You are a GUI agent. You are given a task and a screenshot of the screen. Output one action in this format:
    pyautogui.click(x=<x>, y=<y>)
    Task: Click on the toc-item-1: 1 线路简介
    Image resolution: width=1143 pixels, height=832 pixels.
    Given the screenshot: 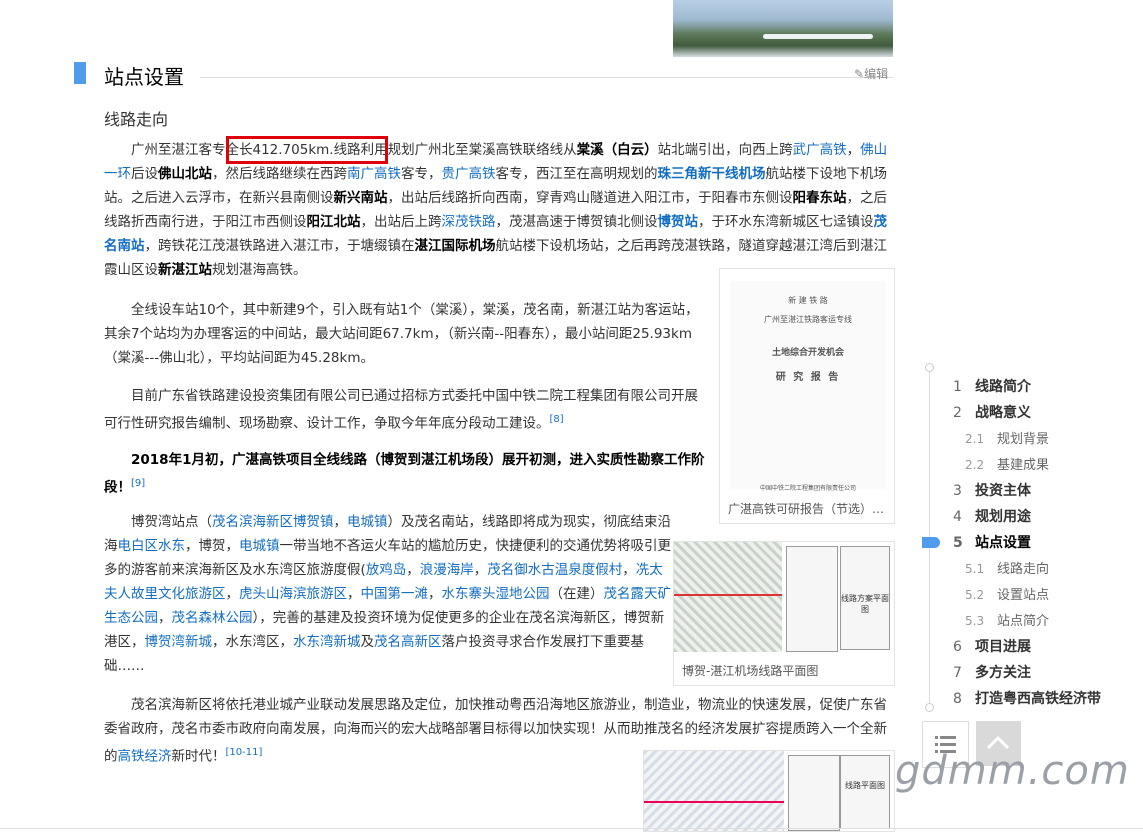 What is the action you would take?
    pyautogui.click(x=992, y=386)
    